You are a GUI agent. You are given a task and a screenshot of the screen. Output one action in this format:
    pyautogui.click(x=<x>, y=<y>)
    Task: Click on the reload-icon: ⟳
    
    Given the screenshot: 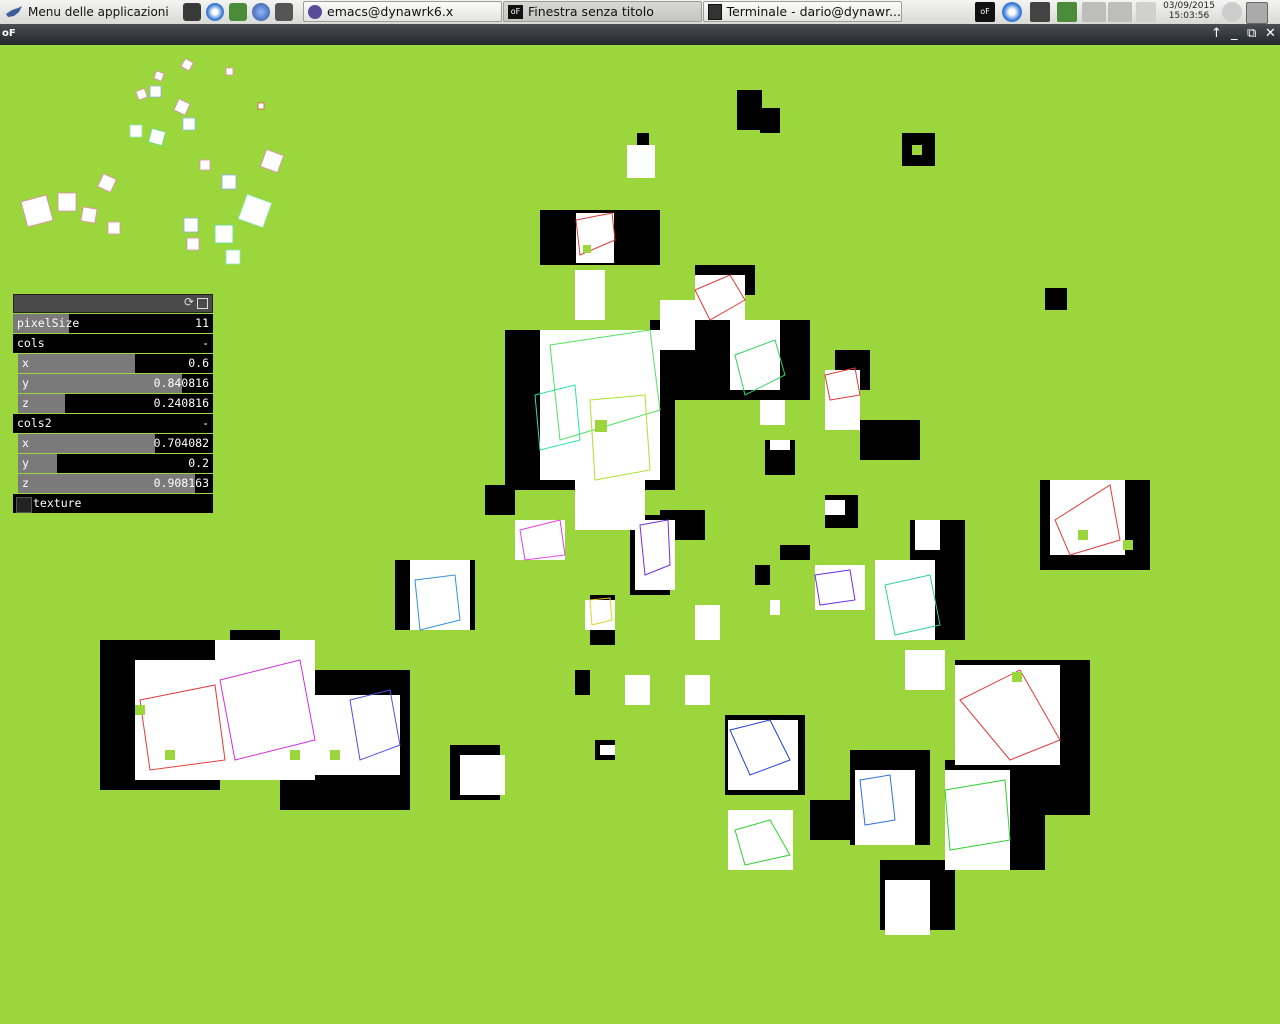 What is the action you would take?
    pyautogui.click(x=189, y=302)
    